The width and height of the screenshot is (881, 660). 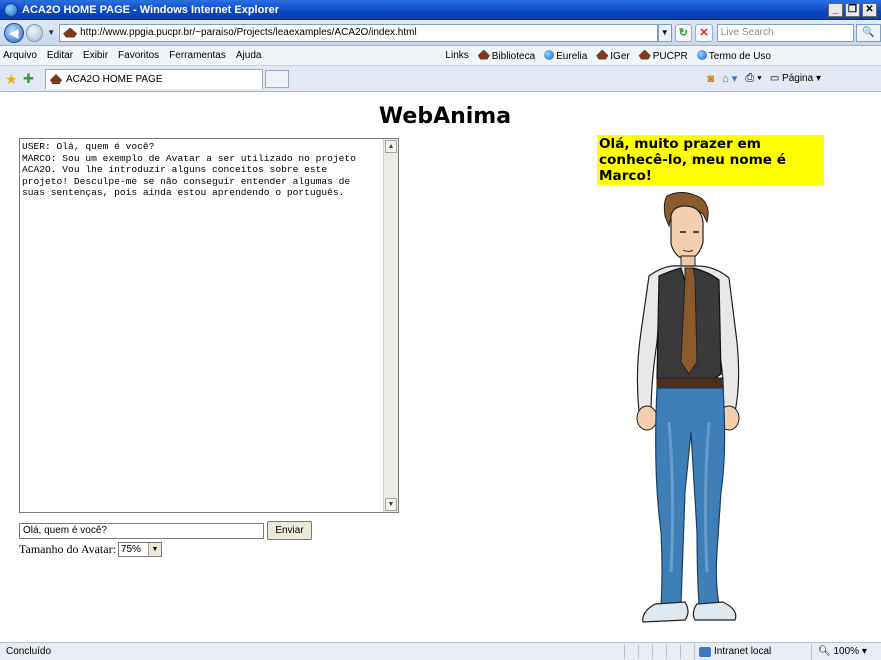 I want to click on link-biblioteca: Biblioteca, so click(x=506, y=55).